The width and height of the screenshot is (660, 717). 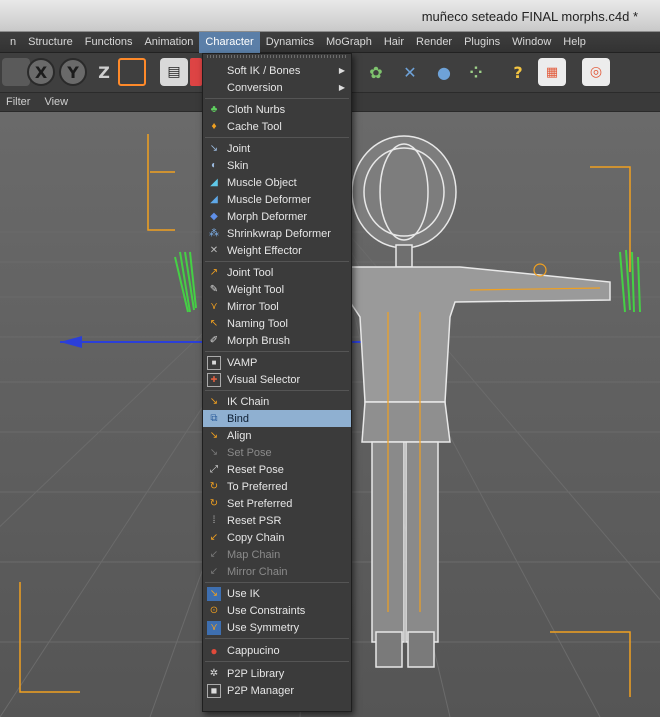 What do you see at coordinates (277, 593) in the screenshot?
I see `menu-item-use-ik: ↘ Use IK` at bounding box center [277, 593].